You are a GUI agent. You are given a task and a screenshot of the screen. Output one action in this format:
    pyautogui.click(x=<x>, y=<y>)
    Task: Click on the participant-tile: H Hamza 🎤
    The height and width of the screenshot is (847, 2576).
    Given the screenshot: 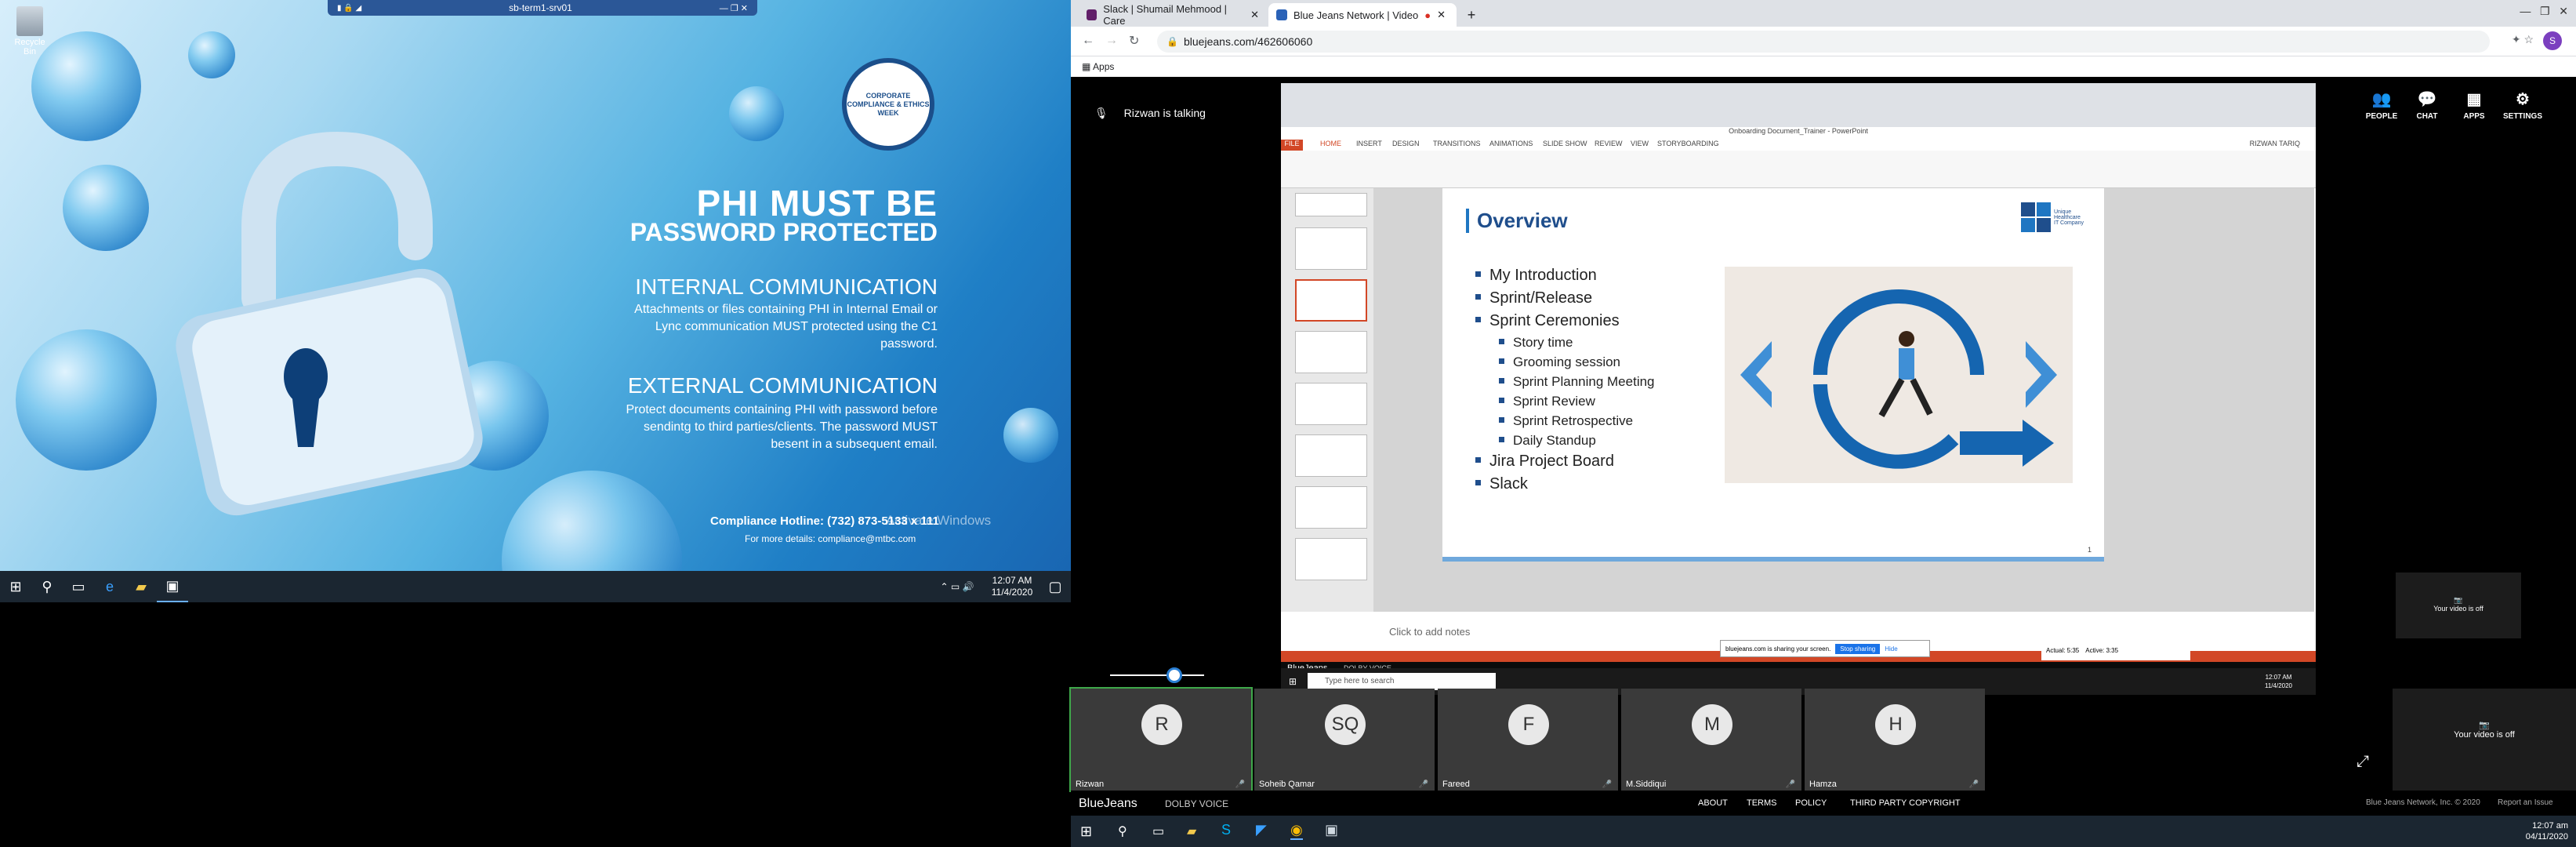 What is the action you would take?
    pyautogui.click(x=1895, y=740)
    